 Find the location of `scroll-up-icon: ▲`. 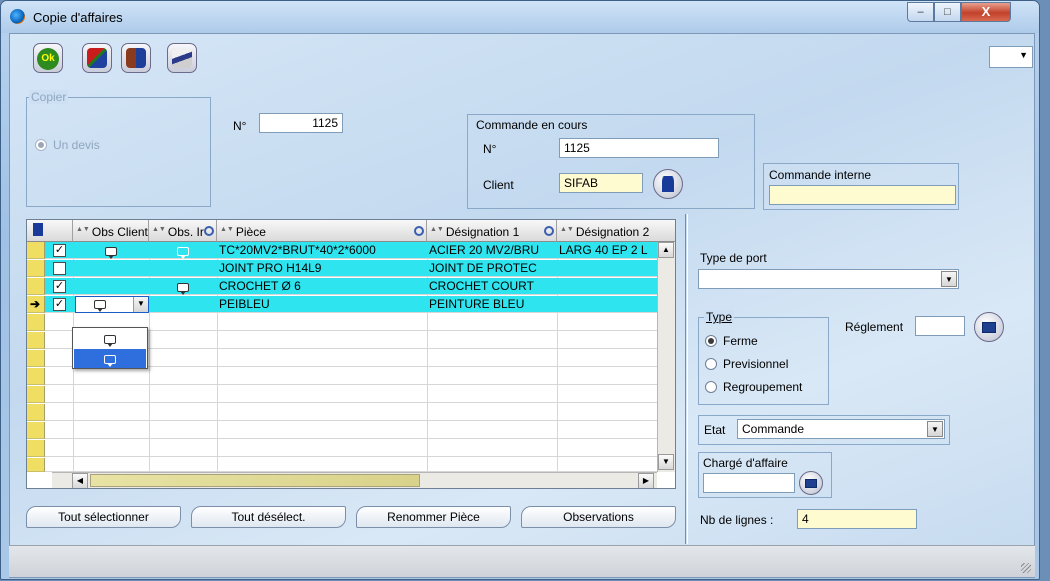

scroll-up-icon: ▲ is located at coordinates (666, 250).